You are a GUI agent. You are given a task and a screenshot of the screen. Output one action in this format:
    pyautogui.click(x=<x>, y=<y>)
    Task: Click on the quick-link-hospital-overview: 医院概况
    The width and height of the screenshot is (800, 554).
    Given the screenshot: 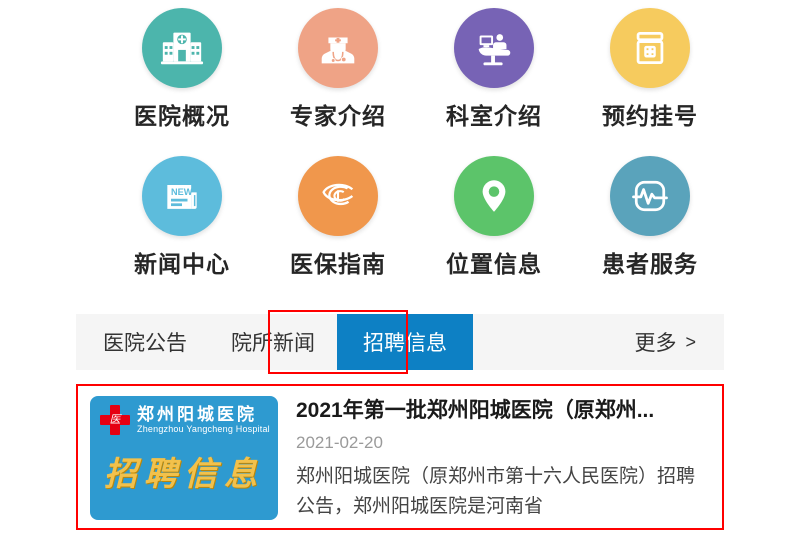 What is the action you would take?
    pyautogui.click(x=182, y=68)
    